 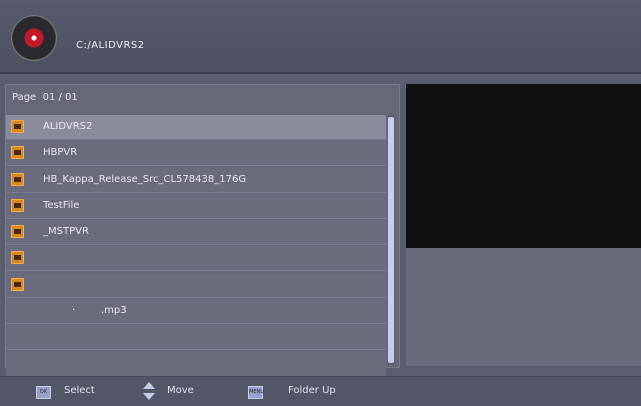 I want to click on list-item: _MSTPVR, so click(x=196, y=233).